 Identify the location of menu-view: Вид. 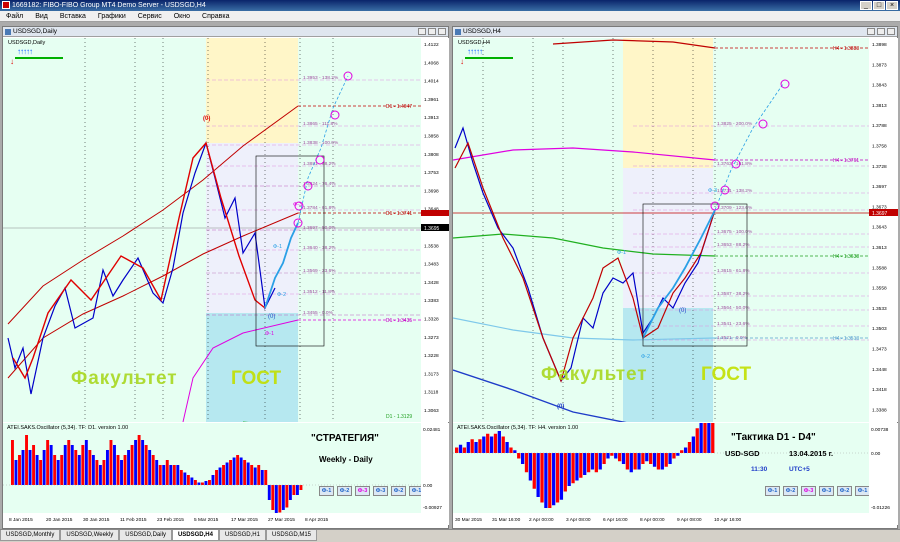
(41, 16).